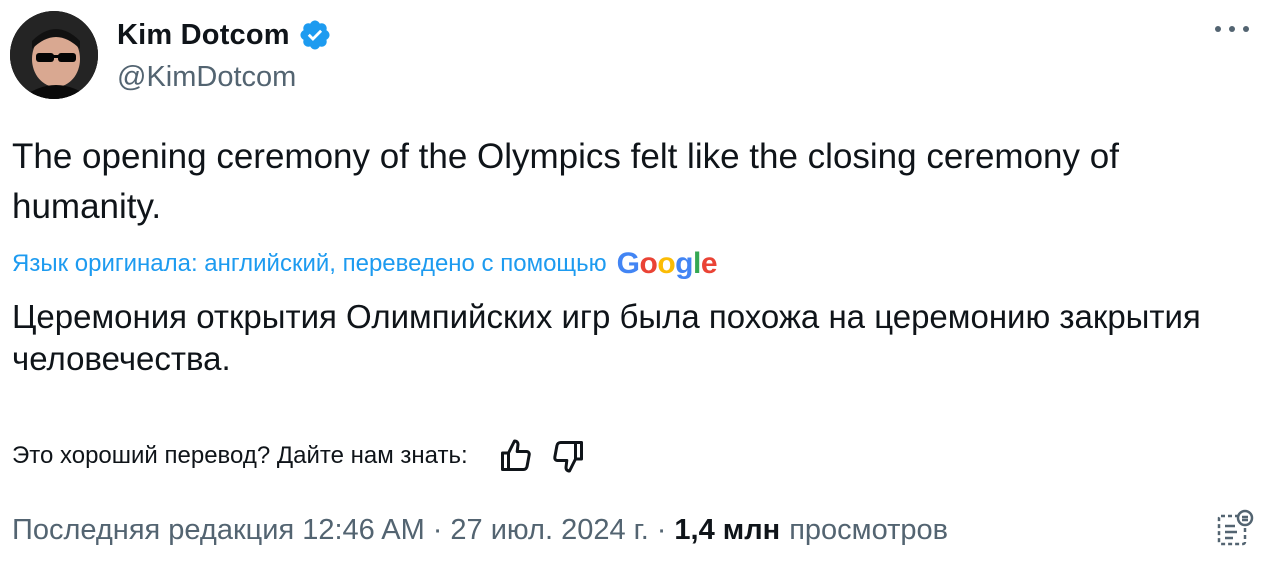 This screenshot has width=1273, height=564. Describe the element at coordinates (869, 529) in the screenshot. I see `views-label: просмотров` at that location.